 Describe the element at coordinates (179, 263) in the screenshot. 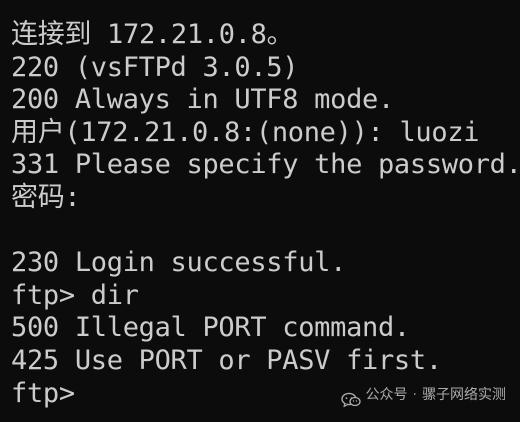

I see `terminal-line: 230 Login successful.` at that location.